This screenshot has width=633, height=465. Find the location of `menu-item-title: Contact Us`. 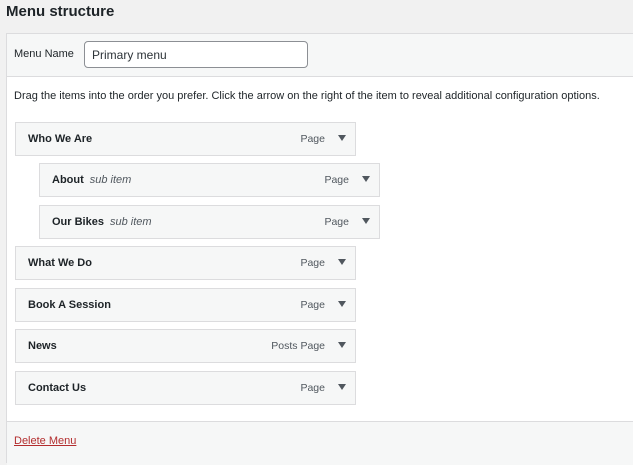

menu-item-title: Contact Us is located at coordinates (57, 388).